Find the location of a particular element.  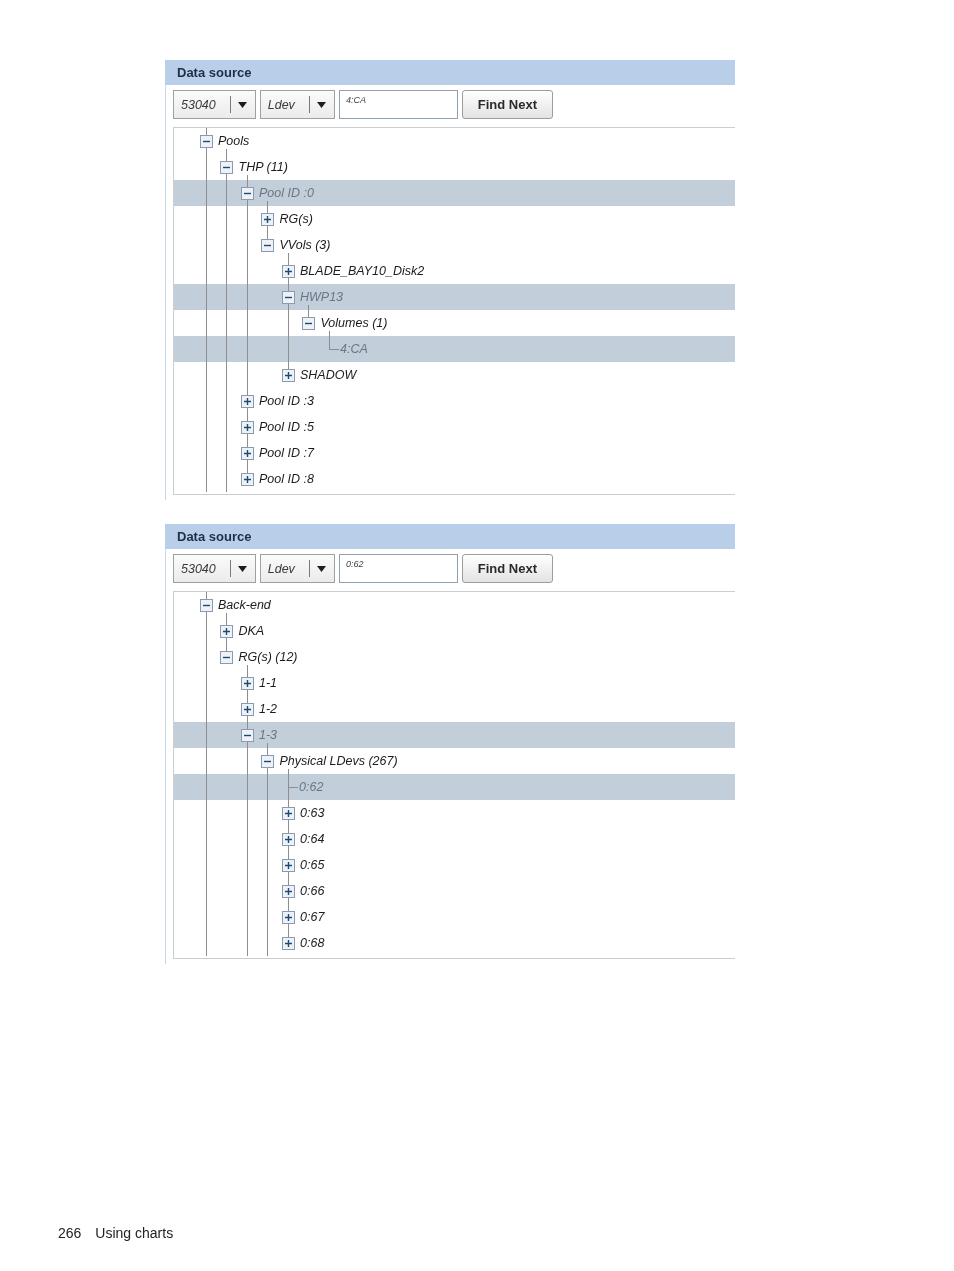

tree-node-label: 0:64 is located at coordinates (312, 839).